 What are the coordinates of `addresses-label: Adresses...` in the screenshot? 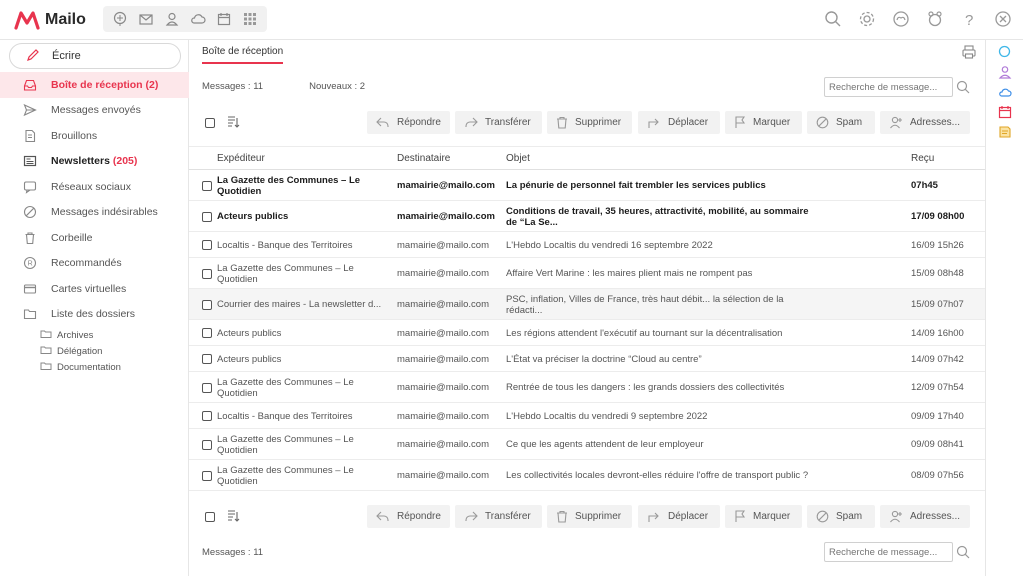 It's located at (935, 516).